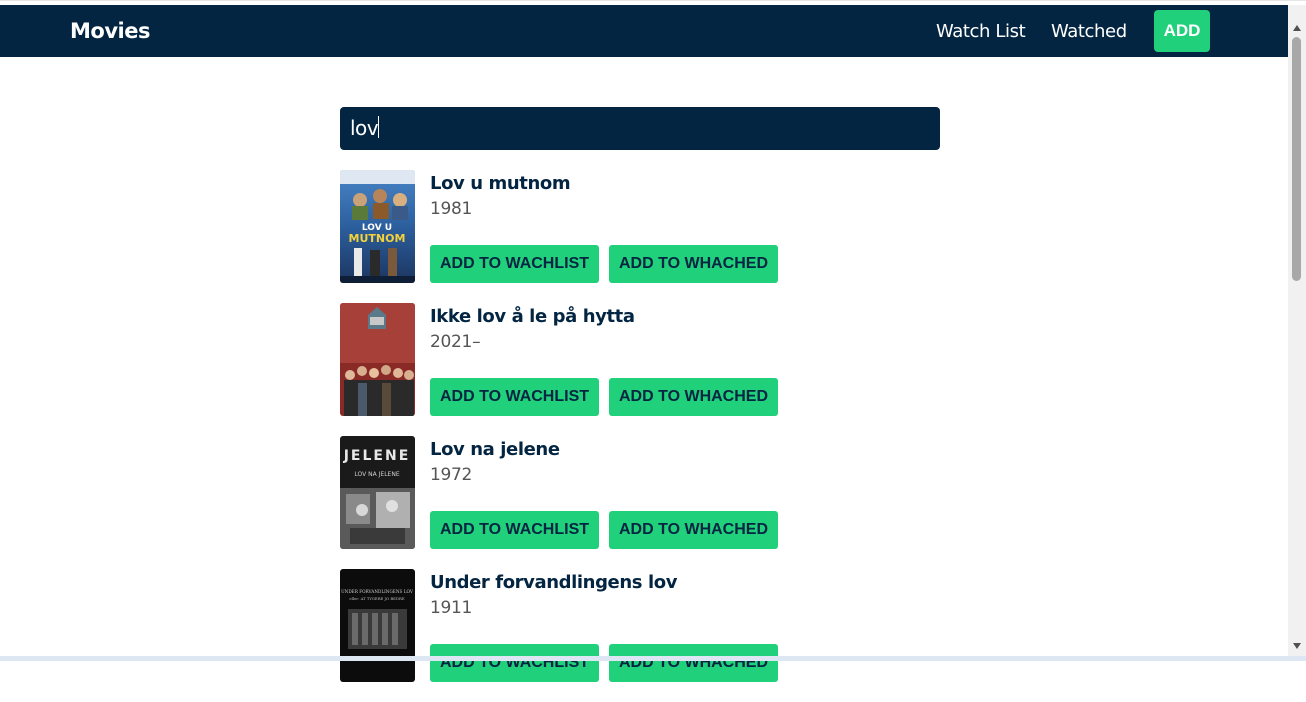 This screenshot has height=702, width=1306. Describe the element at coordinates (451, 209) in the screenshot. I see `movie-year: 1981` at that location.